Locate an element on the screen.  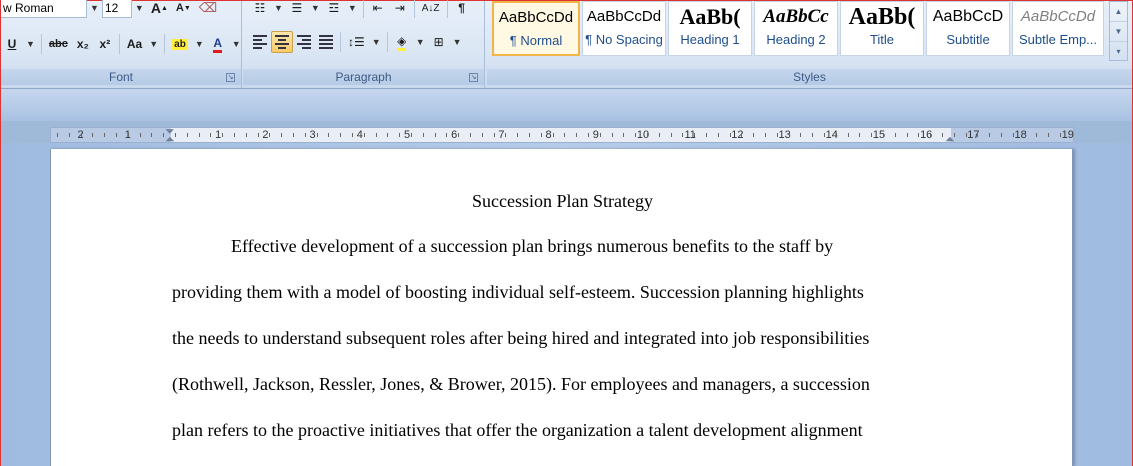
font-color-dropdown-icon: ▼ is located at coordinates (236, 44).